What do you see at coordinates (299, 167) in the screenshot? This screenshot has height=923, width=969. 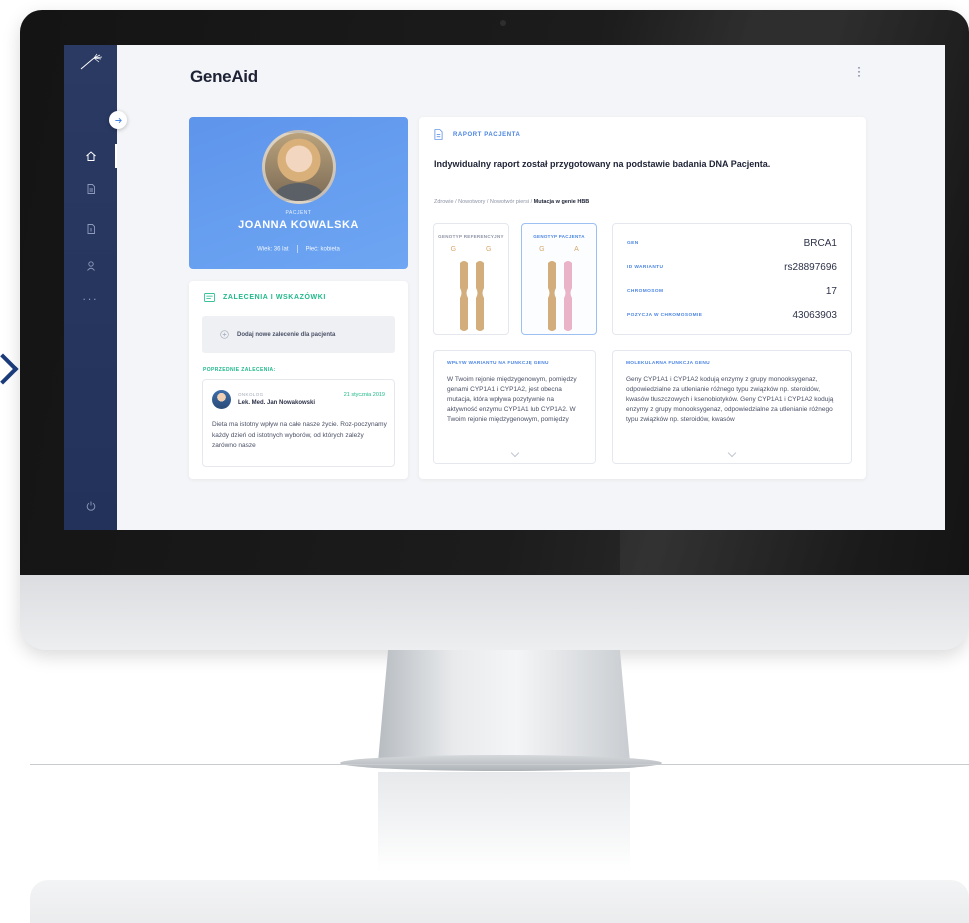 I see `patient-avatar` at bounding box center [299, 167].